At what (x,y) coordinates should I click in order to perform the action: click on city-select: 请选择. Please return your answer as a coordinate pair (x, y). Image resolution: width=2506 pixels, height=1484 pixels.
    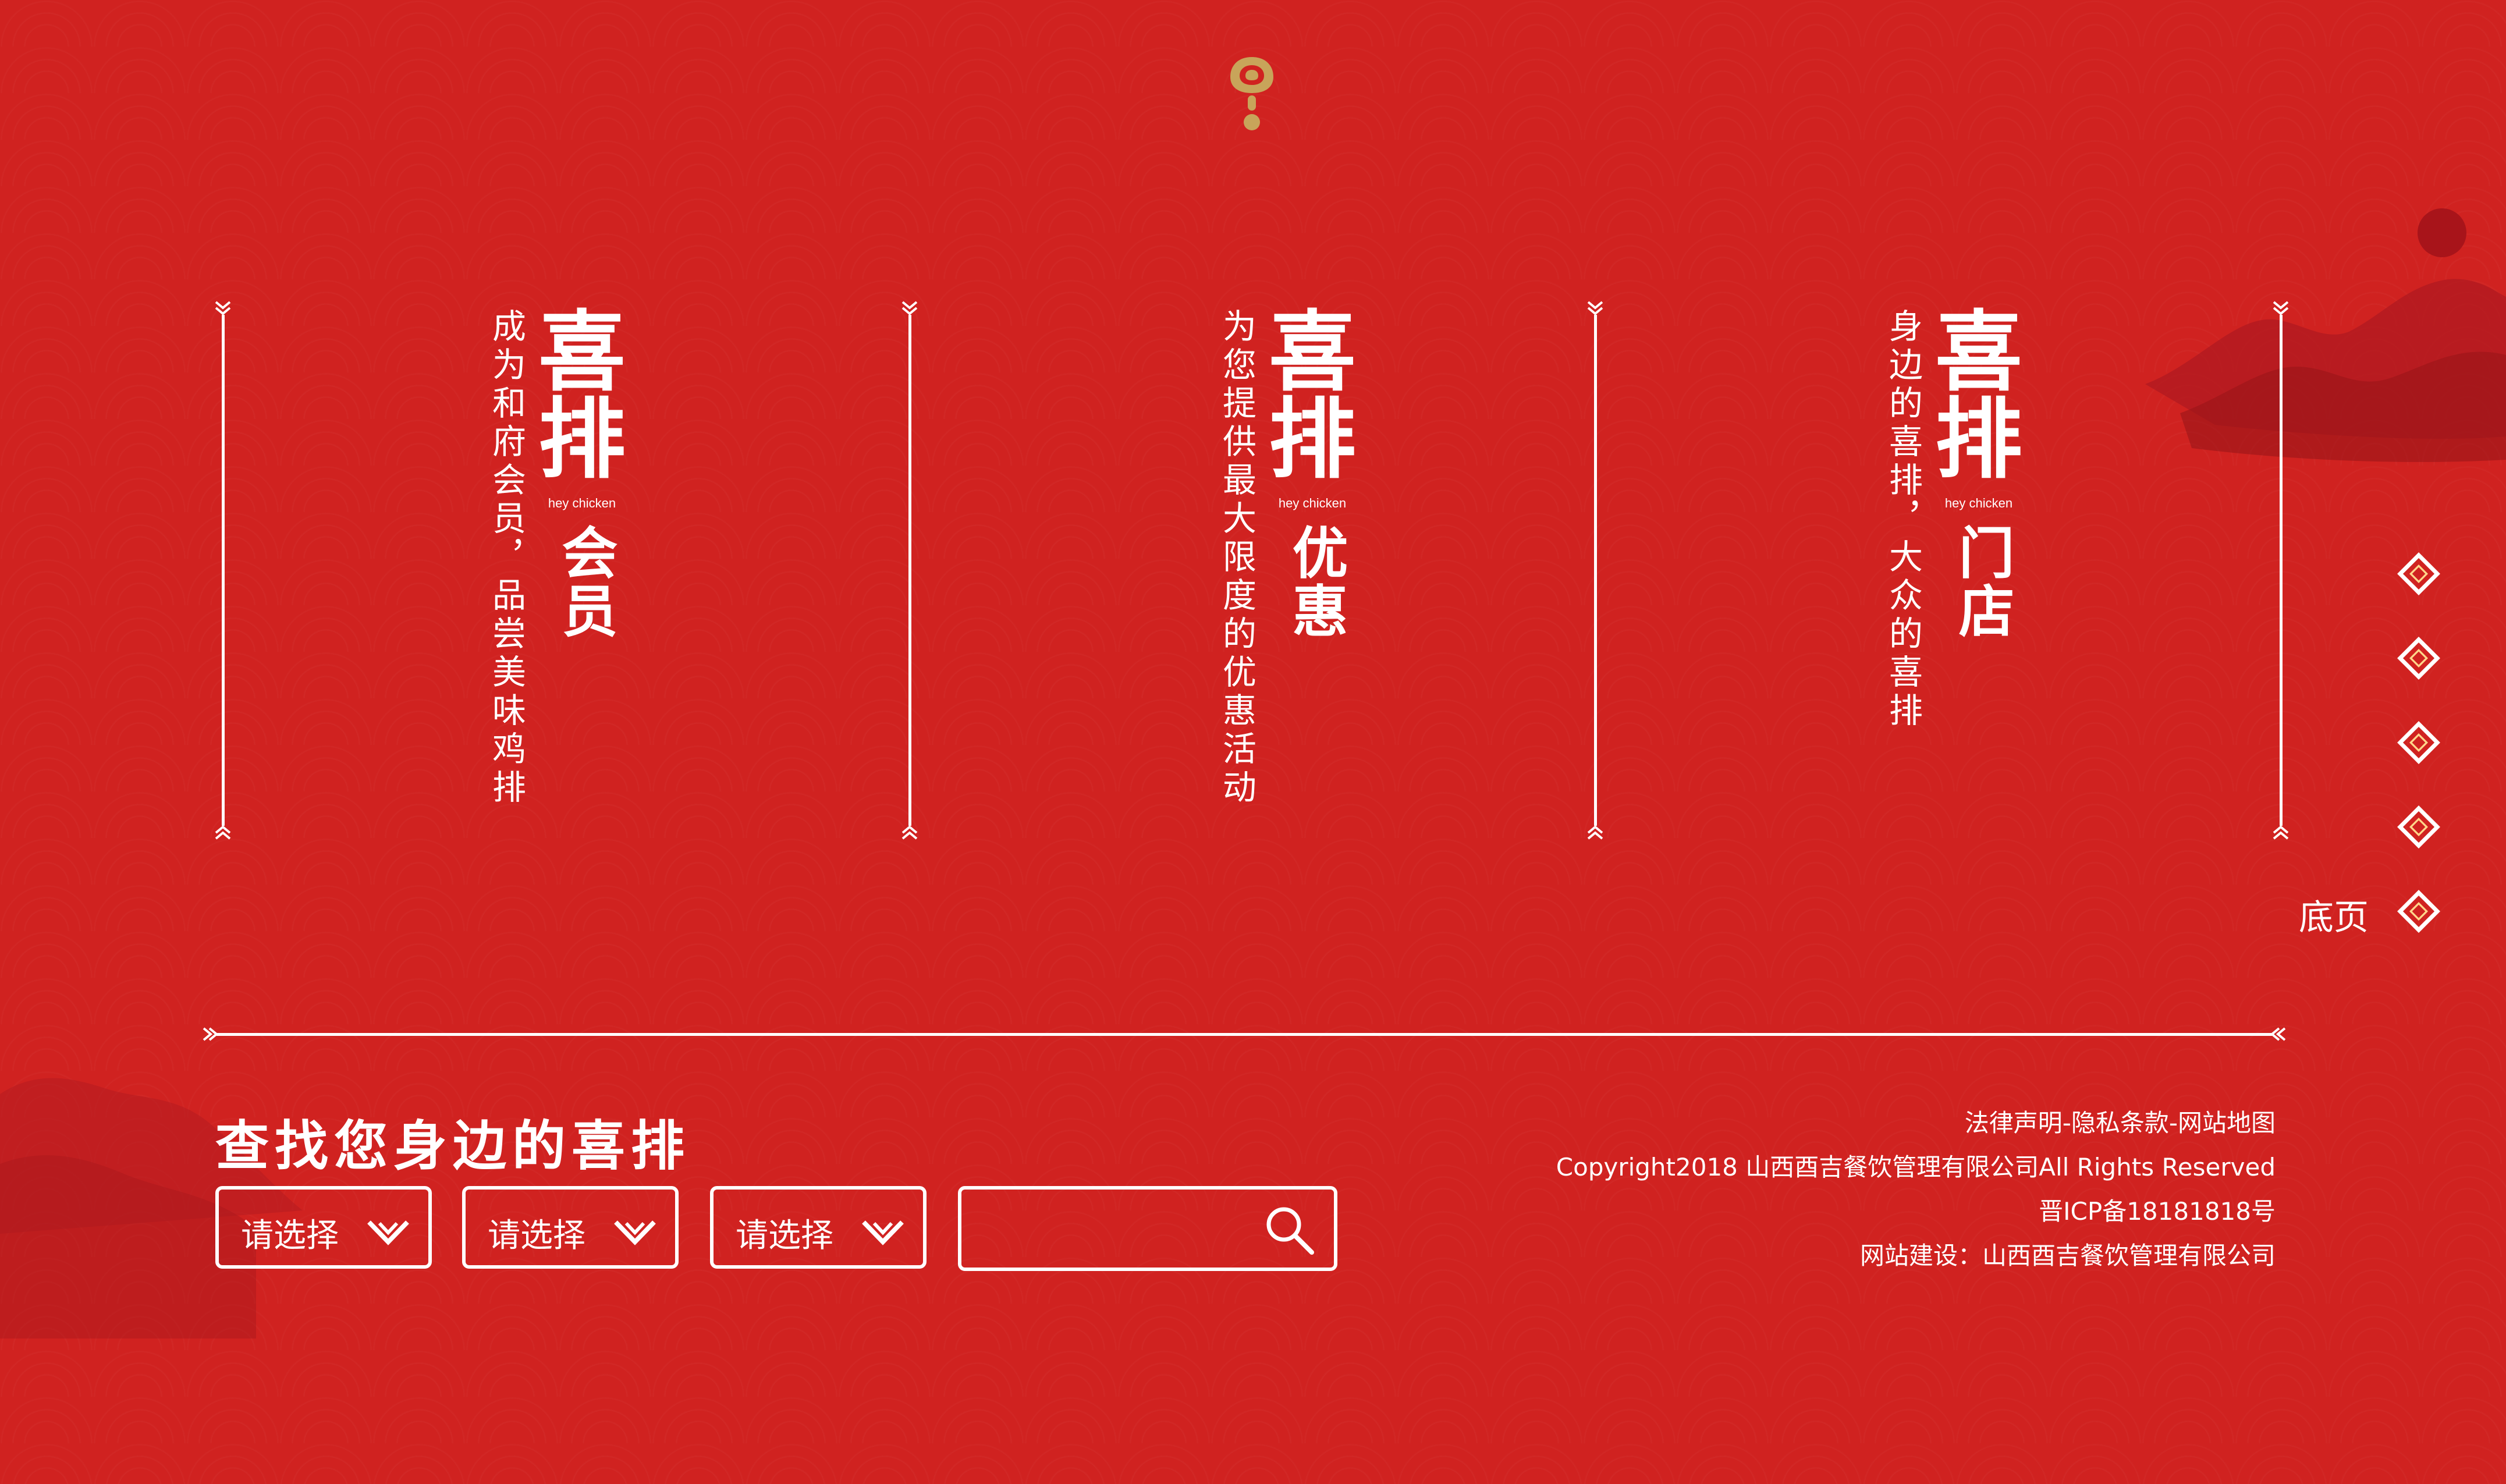
    Looking at the image, I should click on (570, 1227).